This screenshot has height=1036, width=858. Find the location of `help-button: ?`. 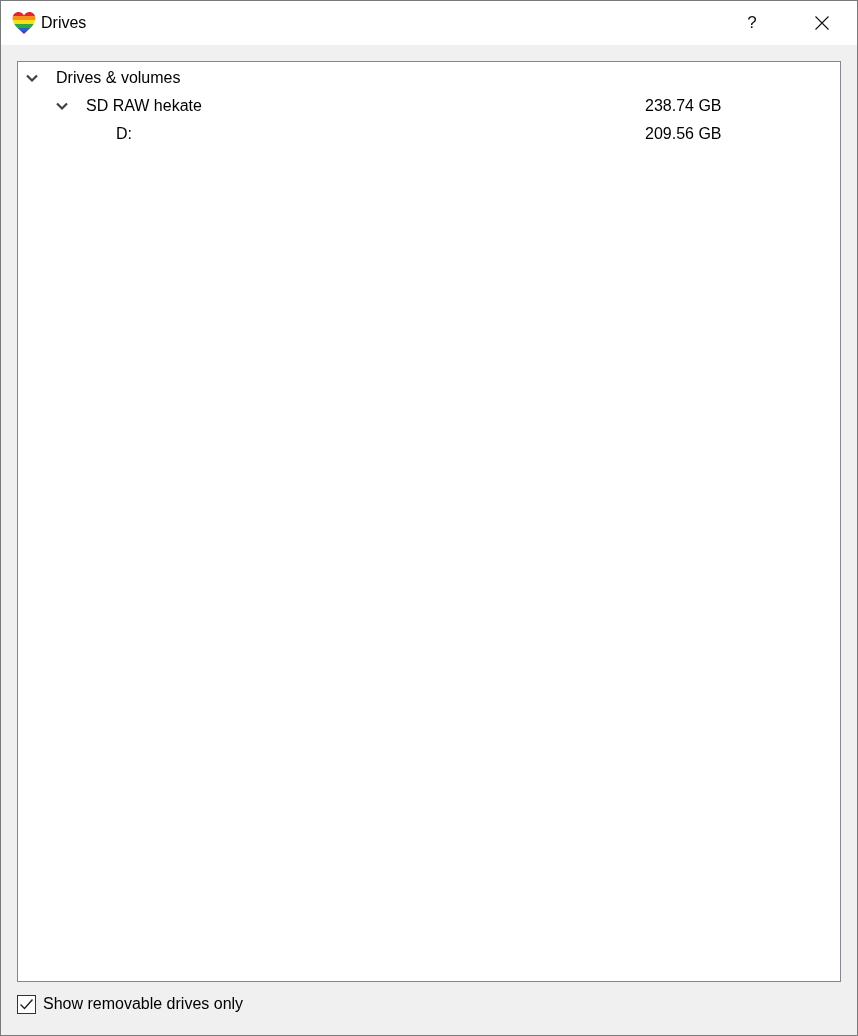

help-button: ? is located at coordinates (752, 23).